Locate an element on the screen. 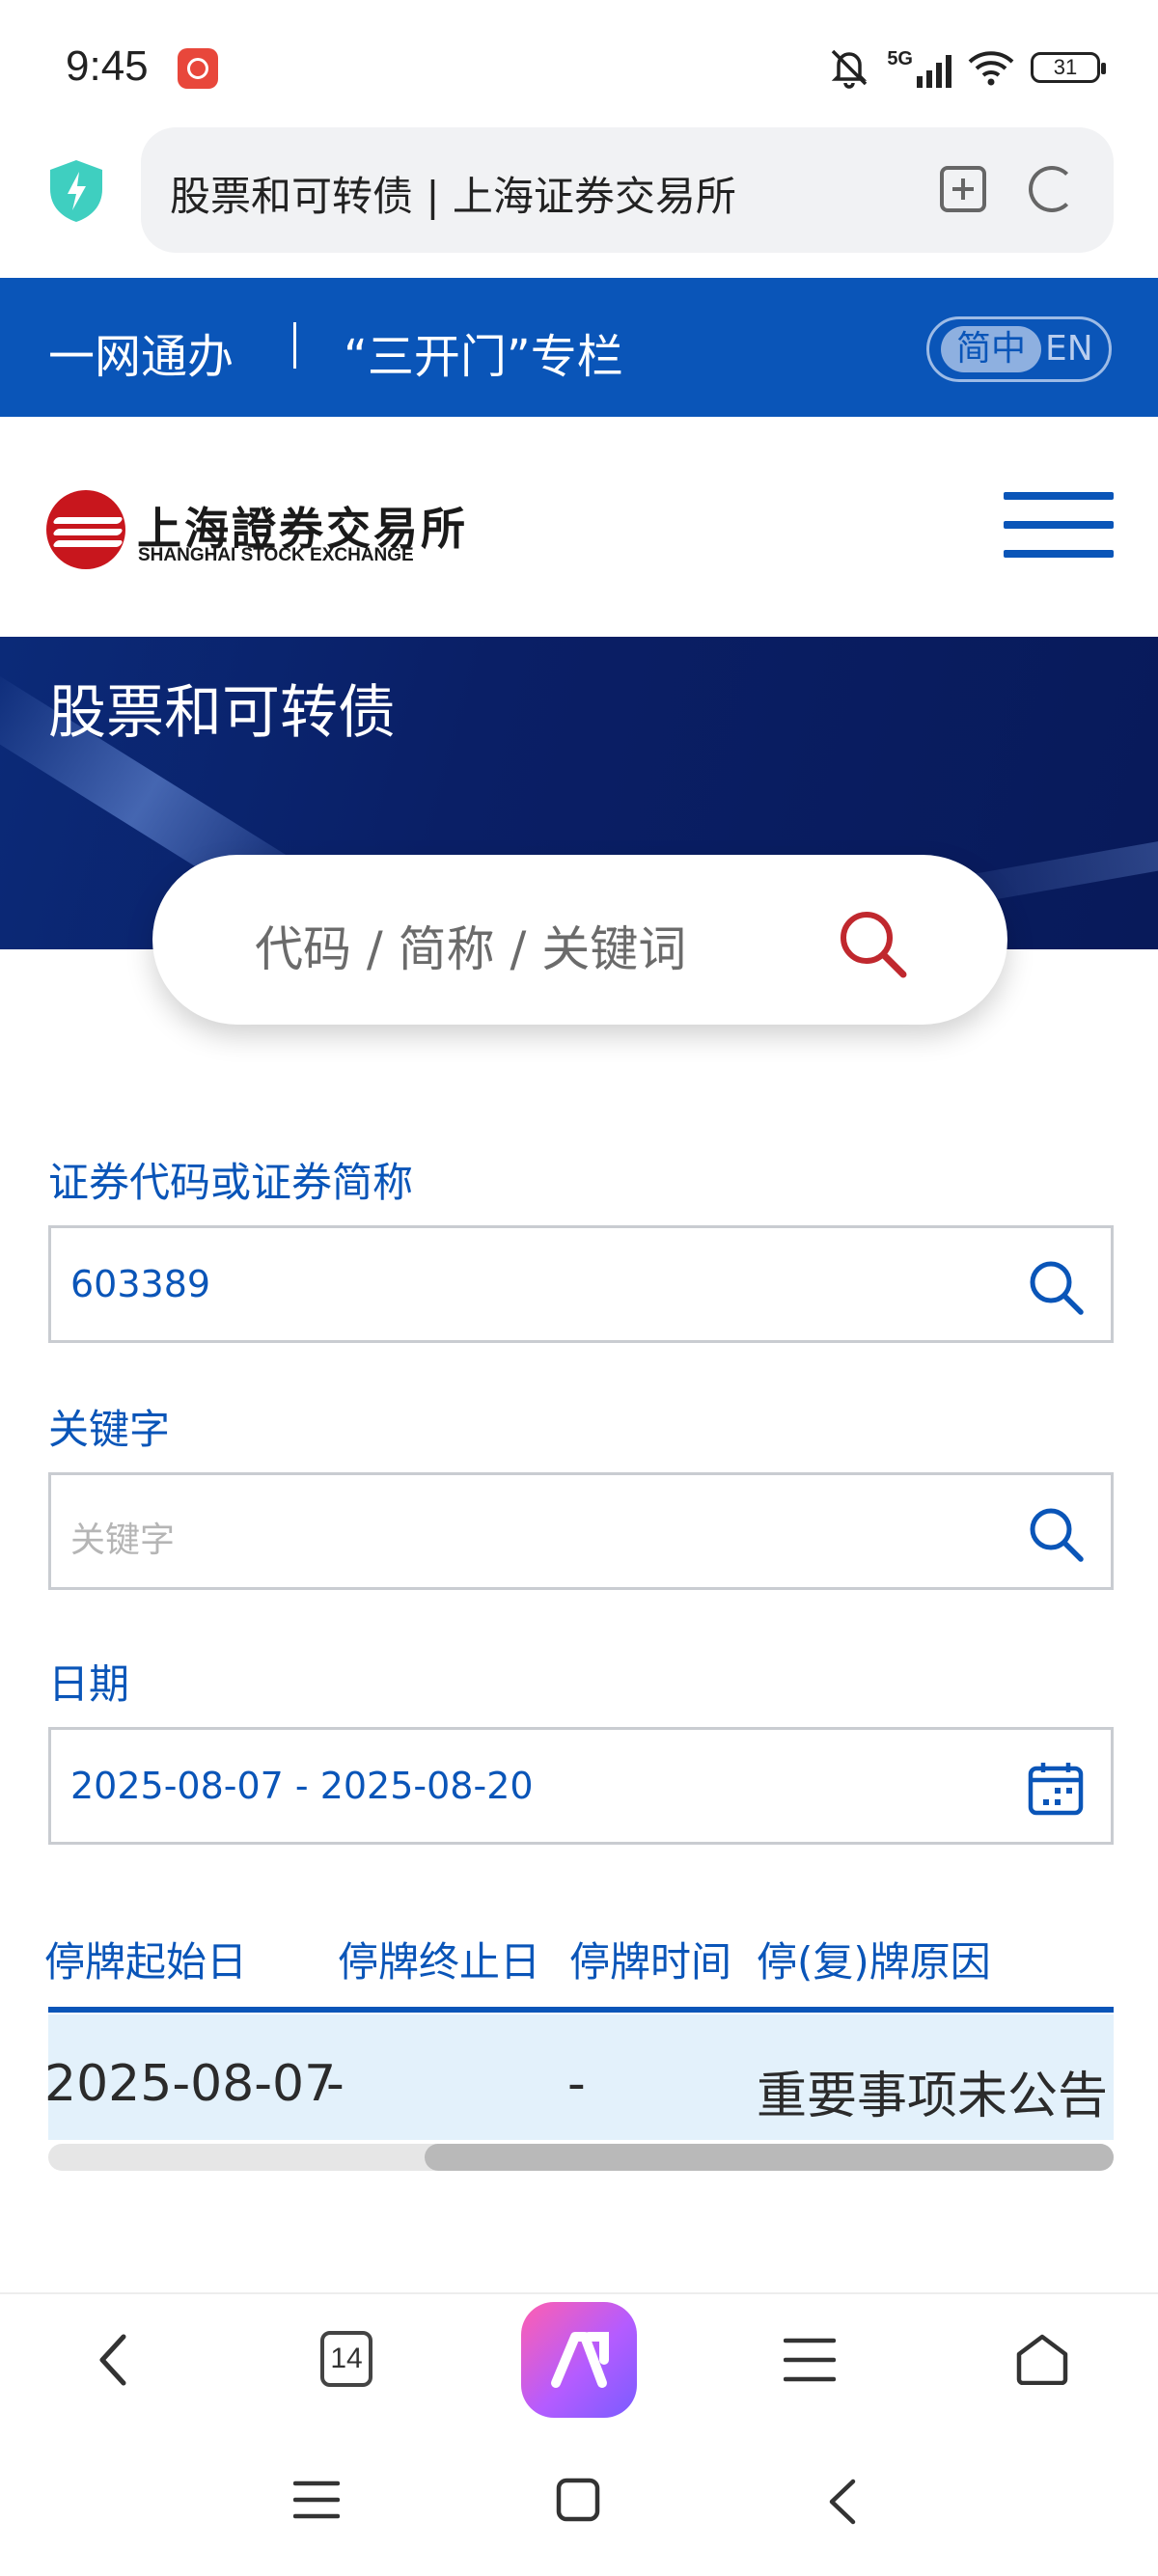 This screenshot has height=2576, width=1158. tab-count: 14 is located at coordinates (346, 2359).